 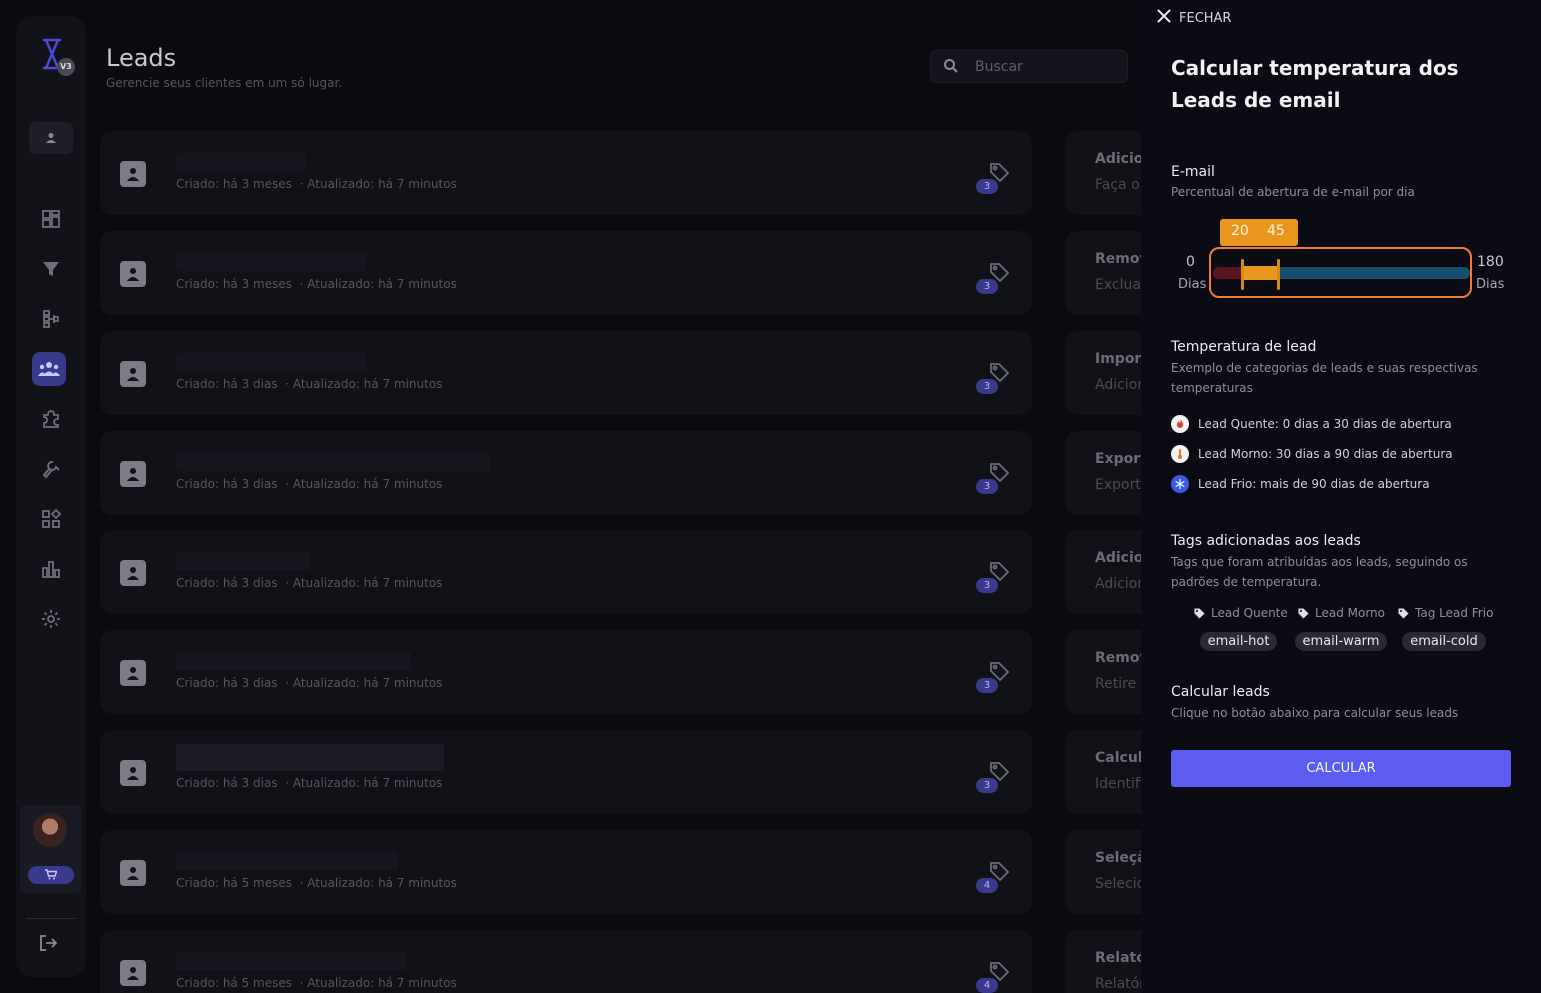 What do you see at coordinates (1120, 884) in the screenshot?
I see `action-desc: Selecio` at bounding box center [1120, 884].